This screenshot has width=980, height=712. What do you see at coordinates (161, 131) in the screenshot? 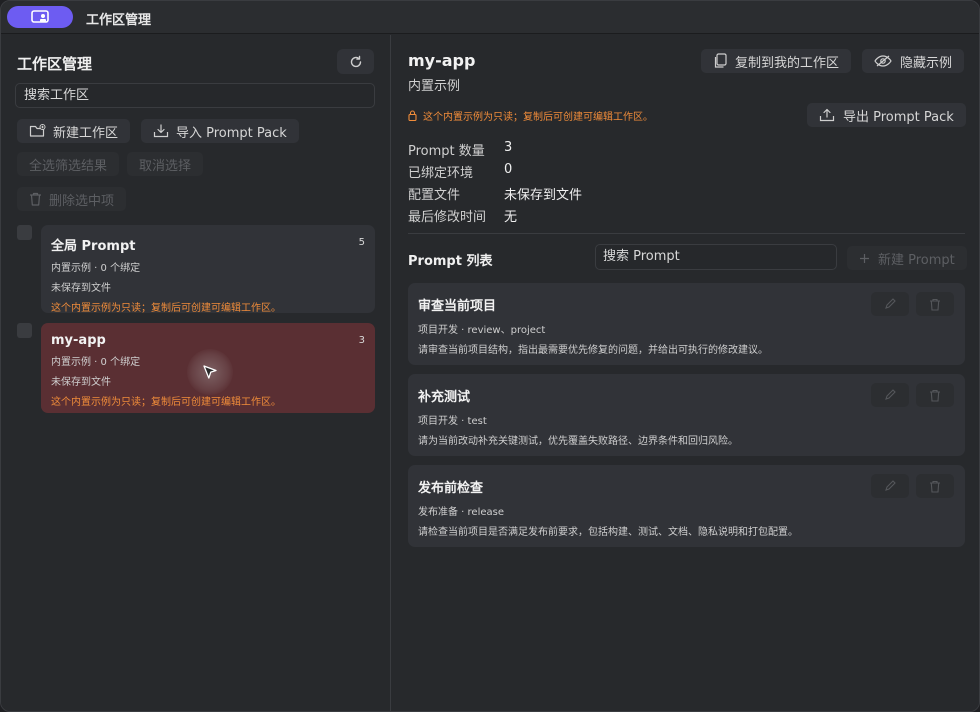
I see `import-icon` at bounding box center [161, 131].